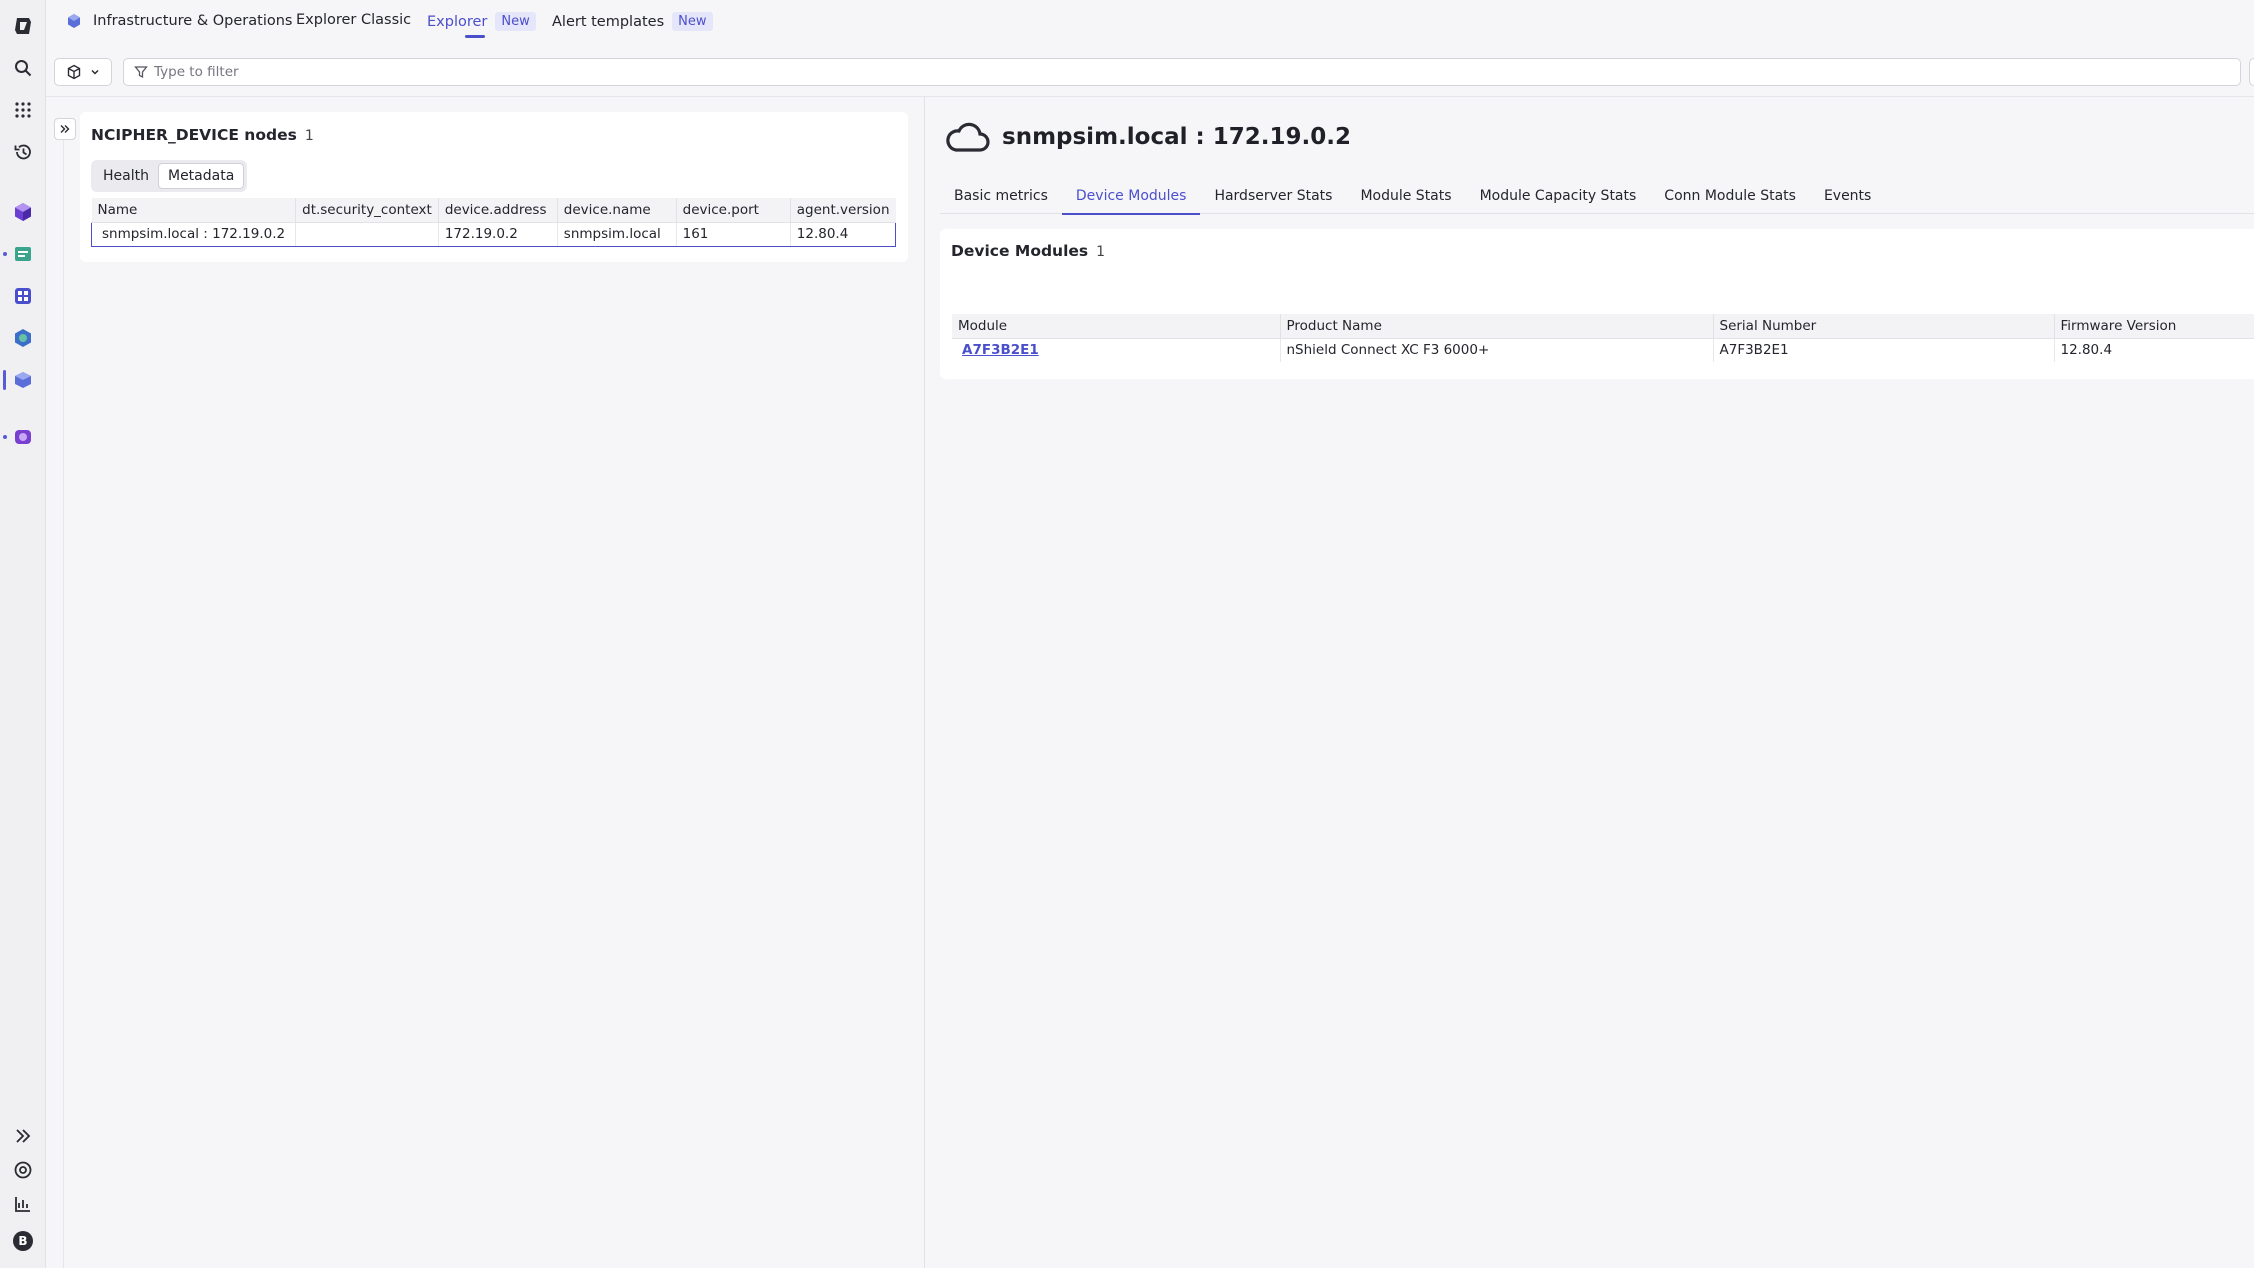  What do you see at coordinates (23, 437) in the screenshot?
I see `workflows-app-icon` at bounding box center [23, 437].